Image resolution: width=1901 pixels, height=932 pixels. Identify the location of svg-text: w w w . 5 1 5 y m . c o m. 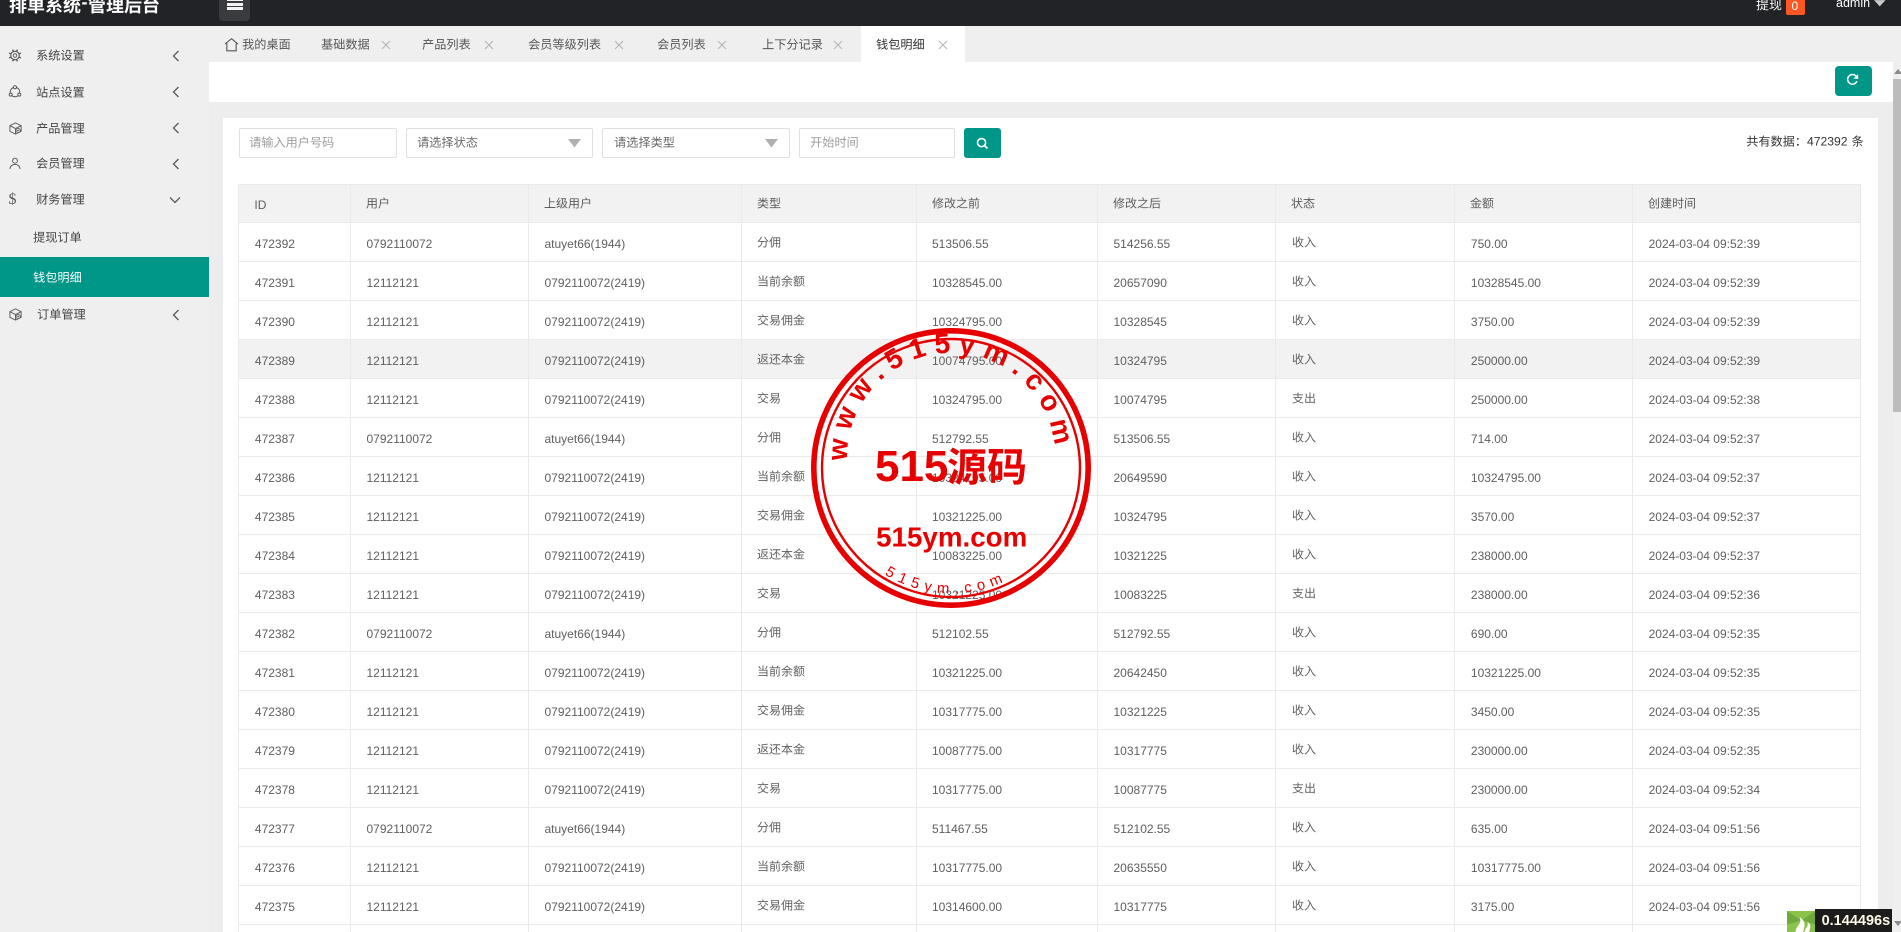
(951, 395).